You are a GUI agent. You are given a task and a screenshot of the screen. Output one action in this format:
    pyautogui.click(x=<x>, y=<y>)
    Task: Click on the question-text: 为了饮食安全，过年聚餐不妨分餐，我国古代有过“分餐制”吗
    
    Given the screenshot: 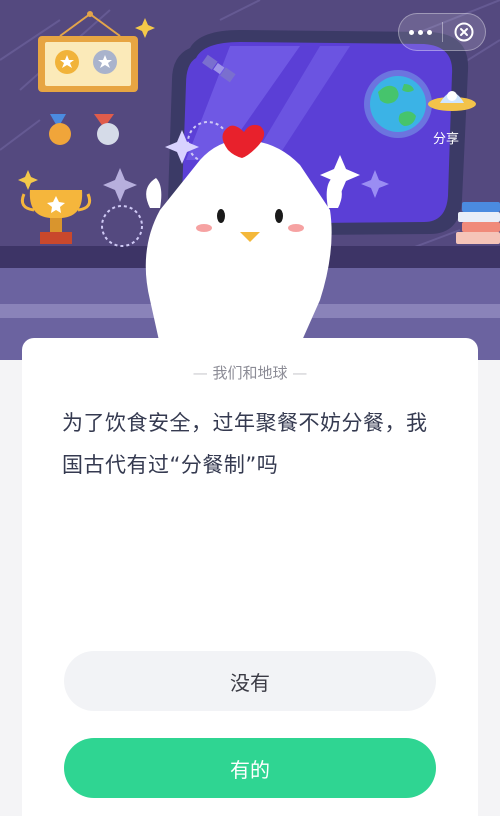 What is the action you would take?
    pyautogui.click(x=245, y=444)
    